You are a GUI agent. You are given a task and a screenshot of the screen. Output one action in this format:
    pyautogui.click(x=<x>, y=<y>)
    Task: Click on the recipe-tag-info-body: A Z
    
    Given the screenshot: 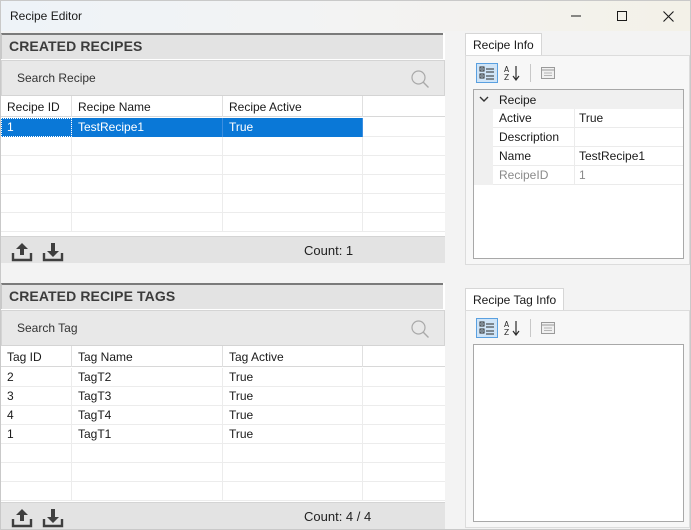 What is the action you would take?
    pyautogui.click(x=577, y=419)
    